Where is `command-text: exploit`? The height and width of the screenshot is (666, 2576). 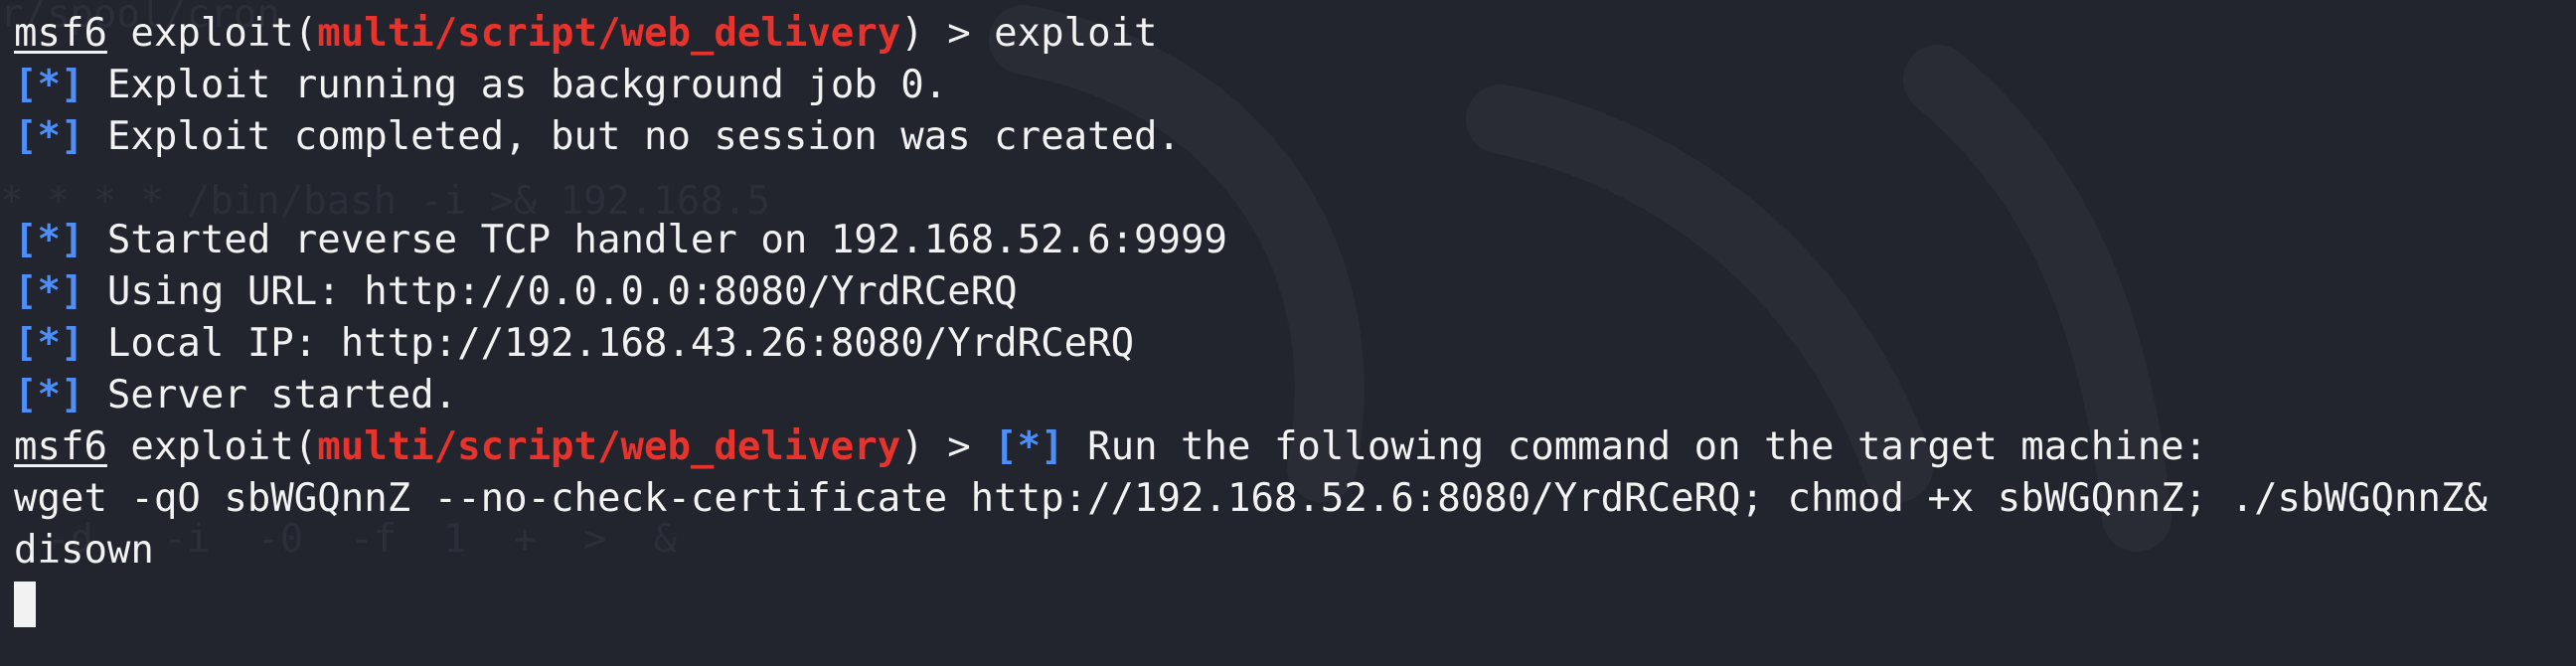
command-text: exploit is located at coordinates (1076, 33).